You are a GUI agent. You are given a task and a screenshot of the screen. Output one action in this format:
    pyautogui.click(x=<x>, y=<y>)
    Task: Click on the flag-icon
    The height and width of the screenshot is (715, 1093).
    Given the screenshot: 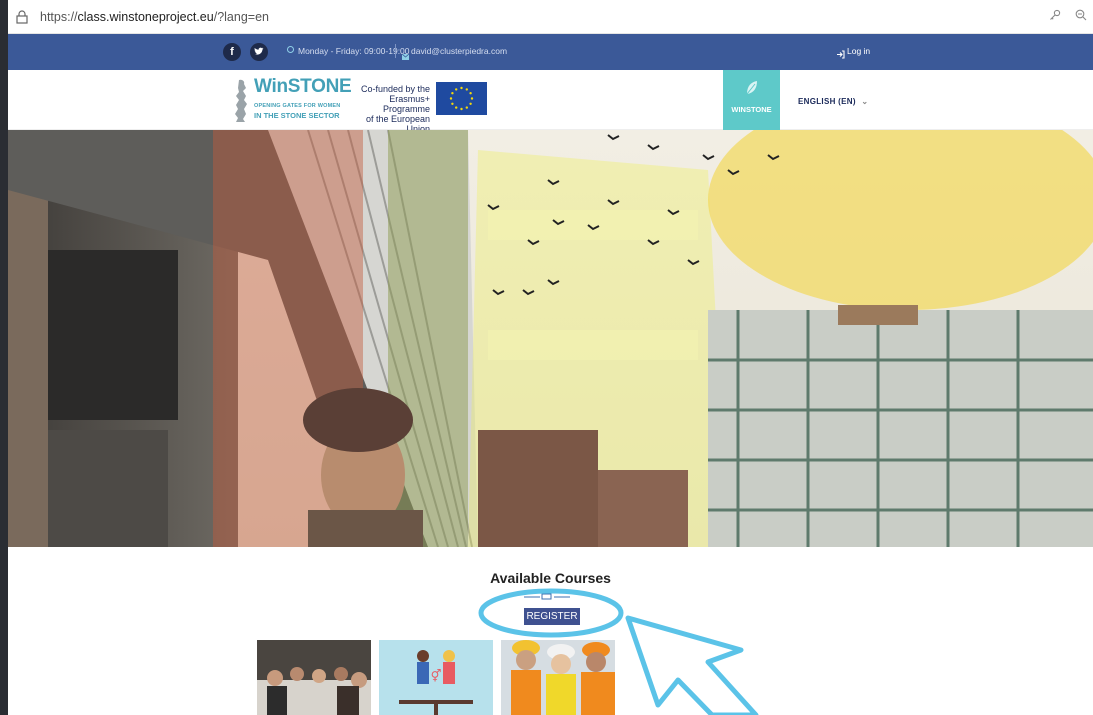 What is the action you would take?
    pyautogui.click(x=546, y=596)
    